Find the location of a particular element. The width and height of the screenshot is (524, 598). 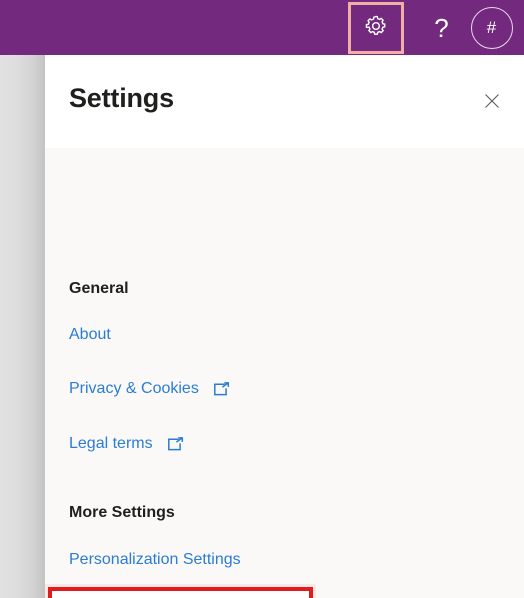

settings-link-about: About is located at coordinates (78, 335).